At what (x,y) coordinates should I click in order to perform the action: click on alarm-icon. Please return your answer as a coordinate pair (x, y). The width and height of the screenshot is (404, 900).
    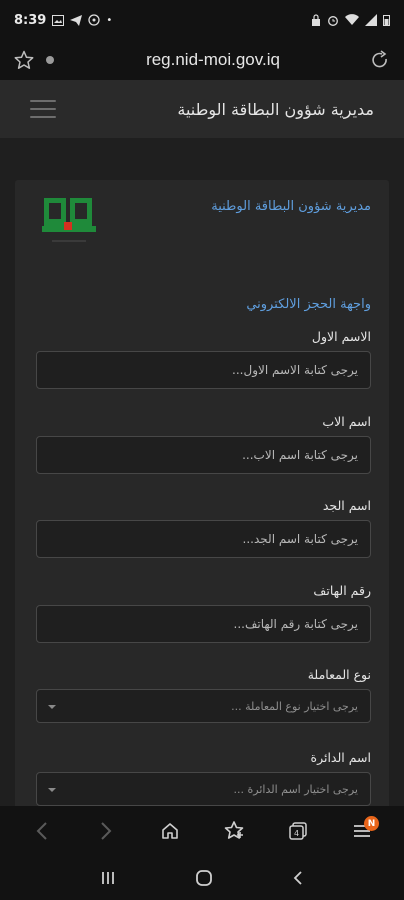
    Looking at the image, I should click on (333, 21).